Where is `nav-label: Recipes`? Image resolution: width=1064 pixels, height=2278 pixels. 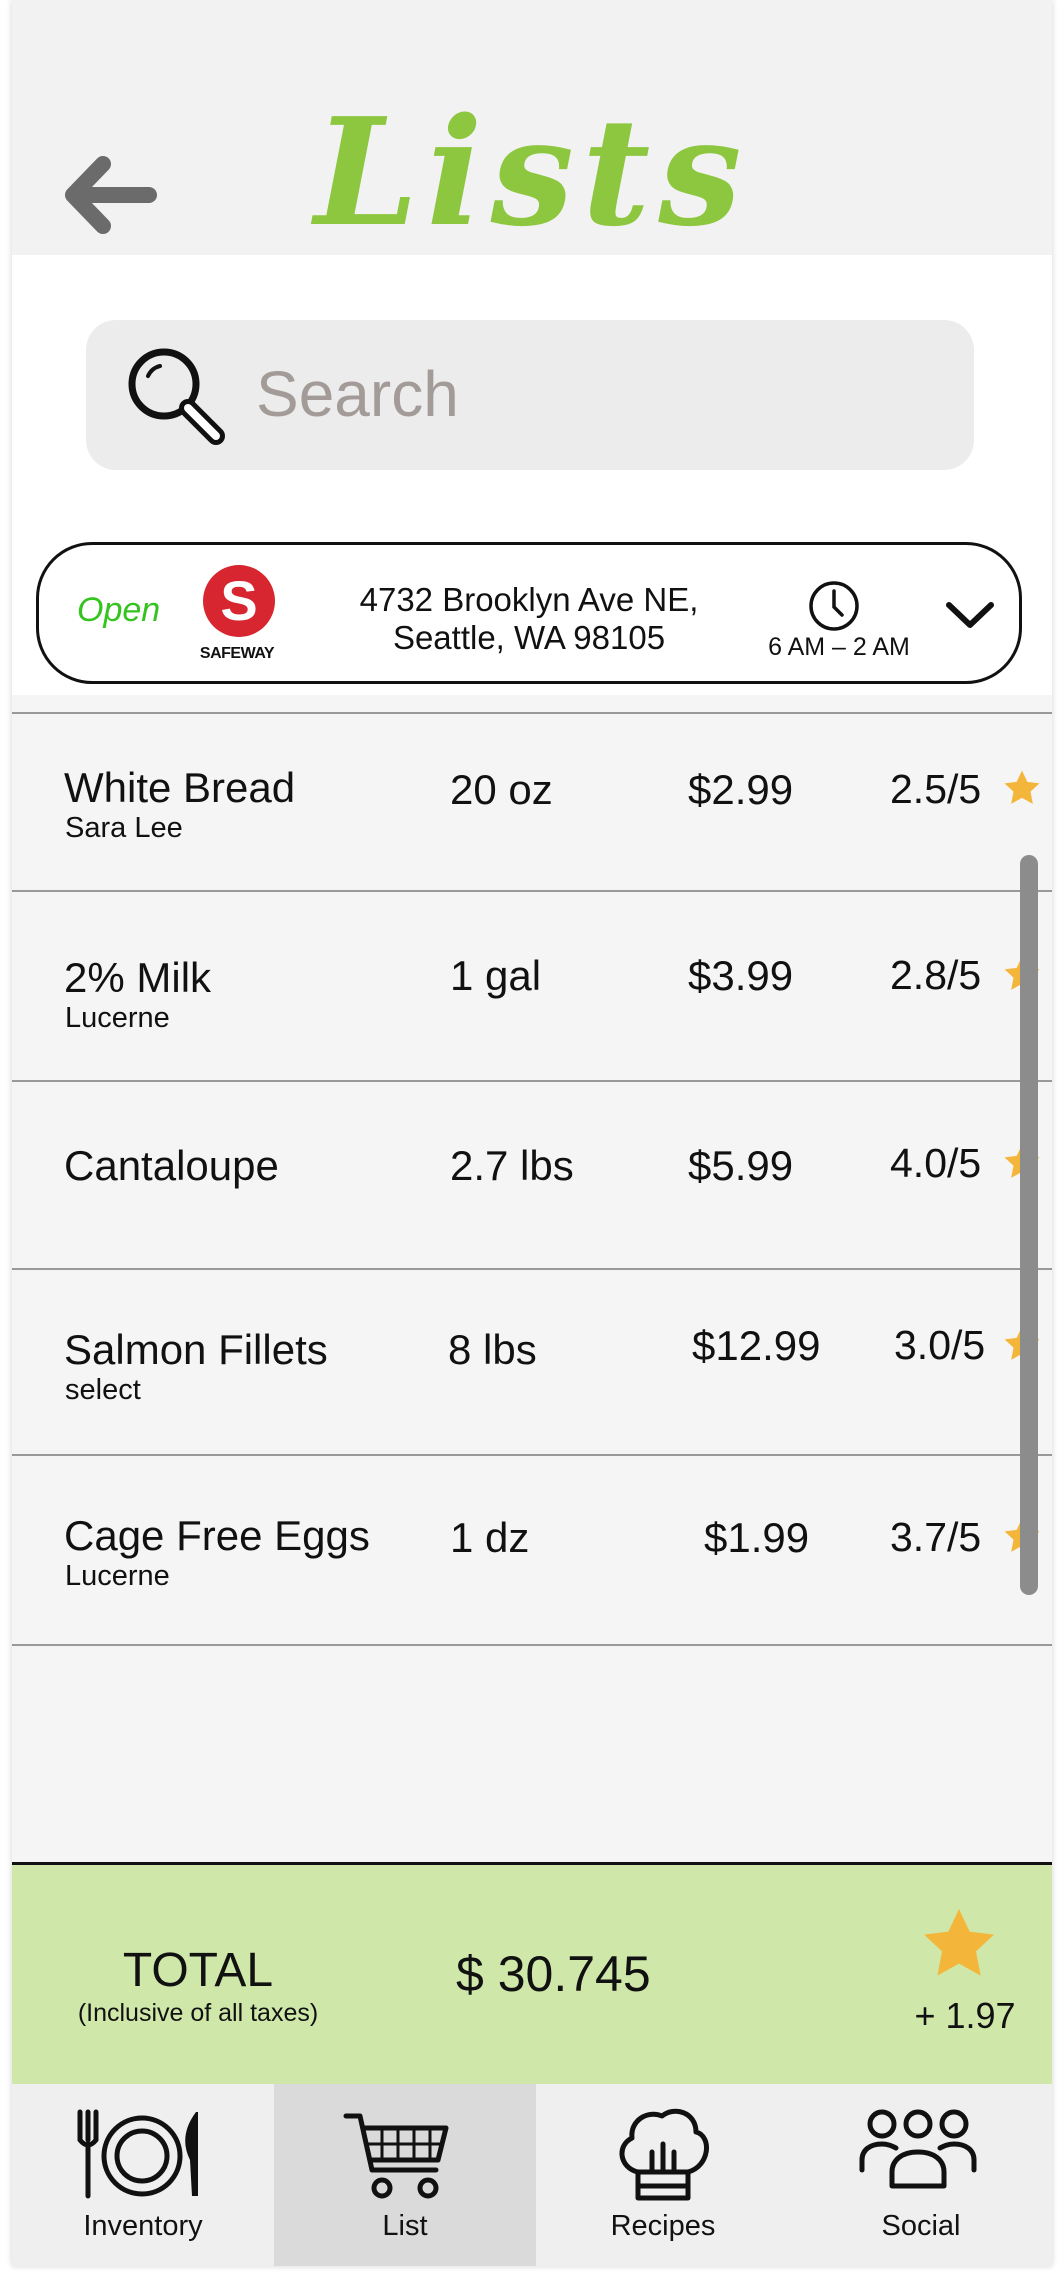
nav-label: Recipes is located at coordinates (663, 2226).